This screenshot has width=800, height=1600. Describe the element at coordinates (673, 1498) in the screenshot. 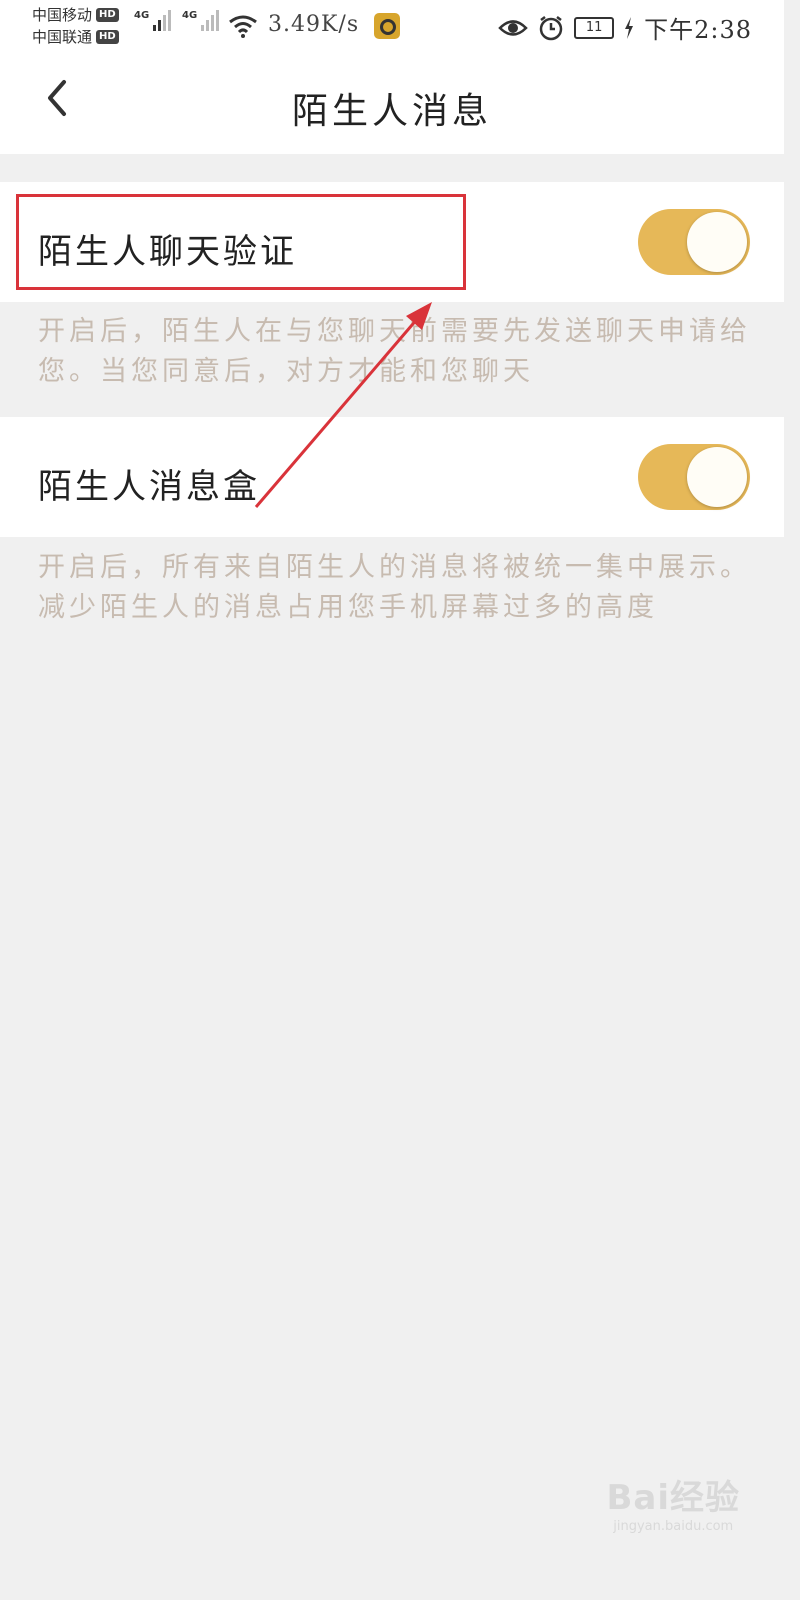

I see `watermark-logo: Bai经验` at that location.